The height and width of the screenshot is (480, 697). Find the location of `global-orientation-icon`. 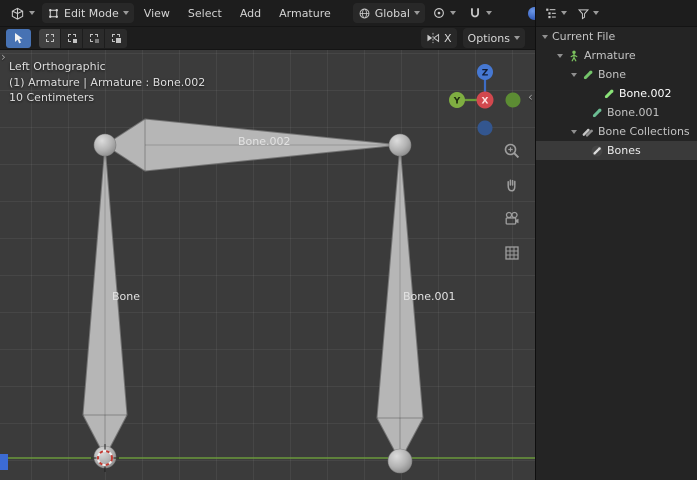

global-orientation-icon is located at coordinates (364, 13).